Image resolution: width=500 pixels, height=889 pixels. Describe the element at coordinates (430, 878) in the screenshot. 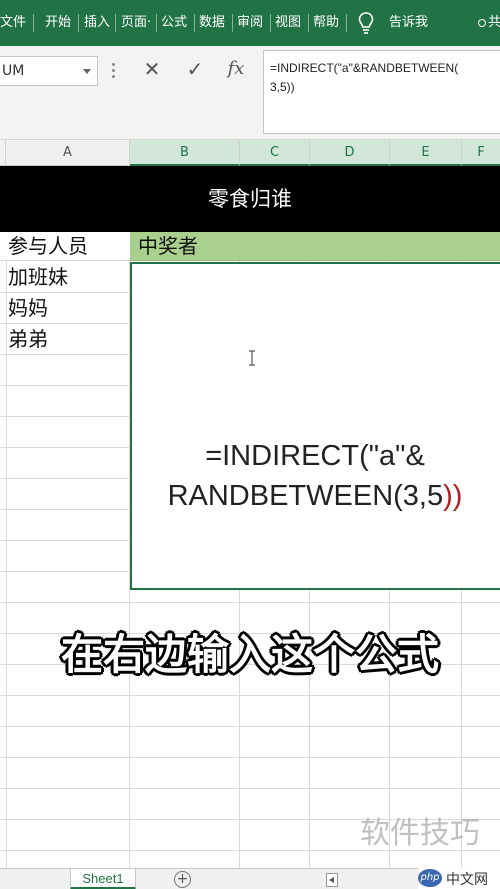

I see `logo-mark: php` at that location.